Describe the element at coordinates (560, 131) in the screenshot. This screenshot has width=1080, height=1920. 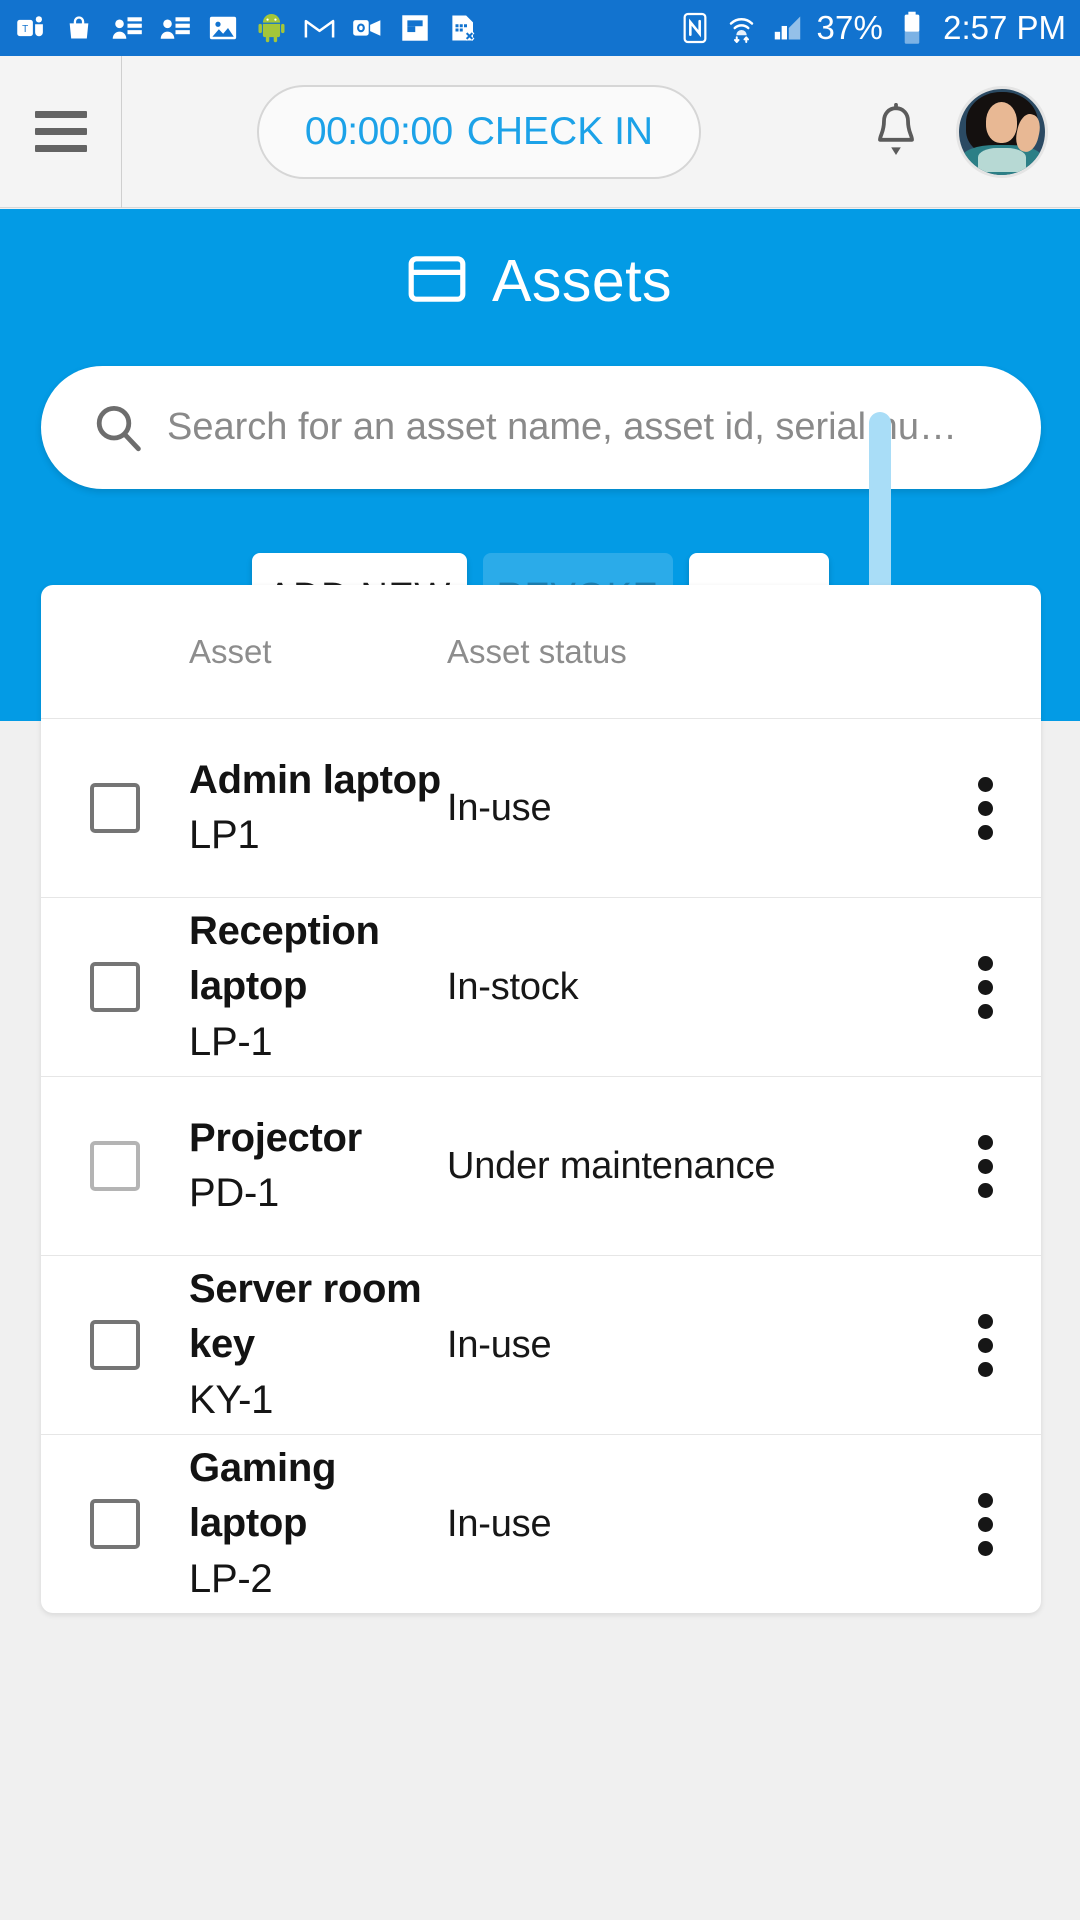
I see `check-in-label: CHECK IN` at that location.